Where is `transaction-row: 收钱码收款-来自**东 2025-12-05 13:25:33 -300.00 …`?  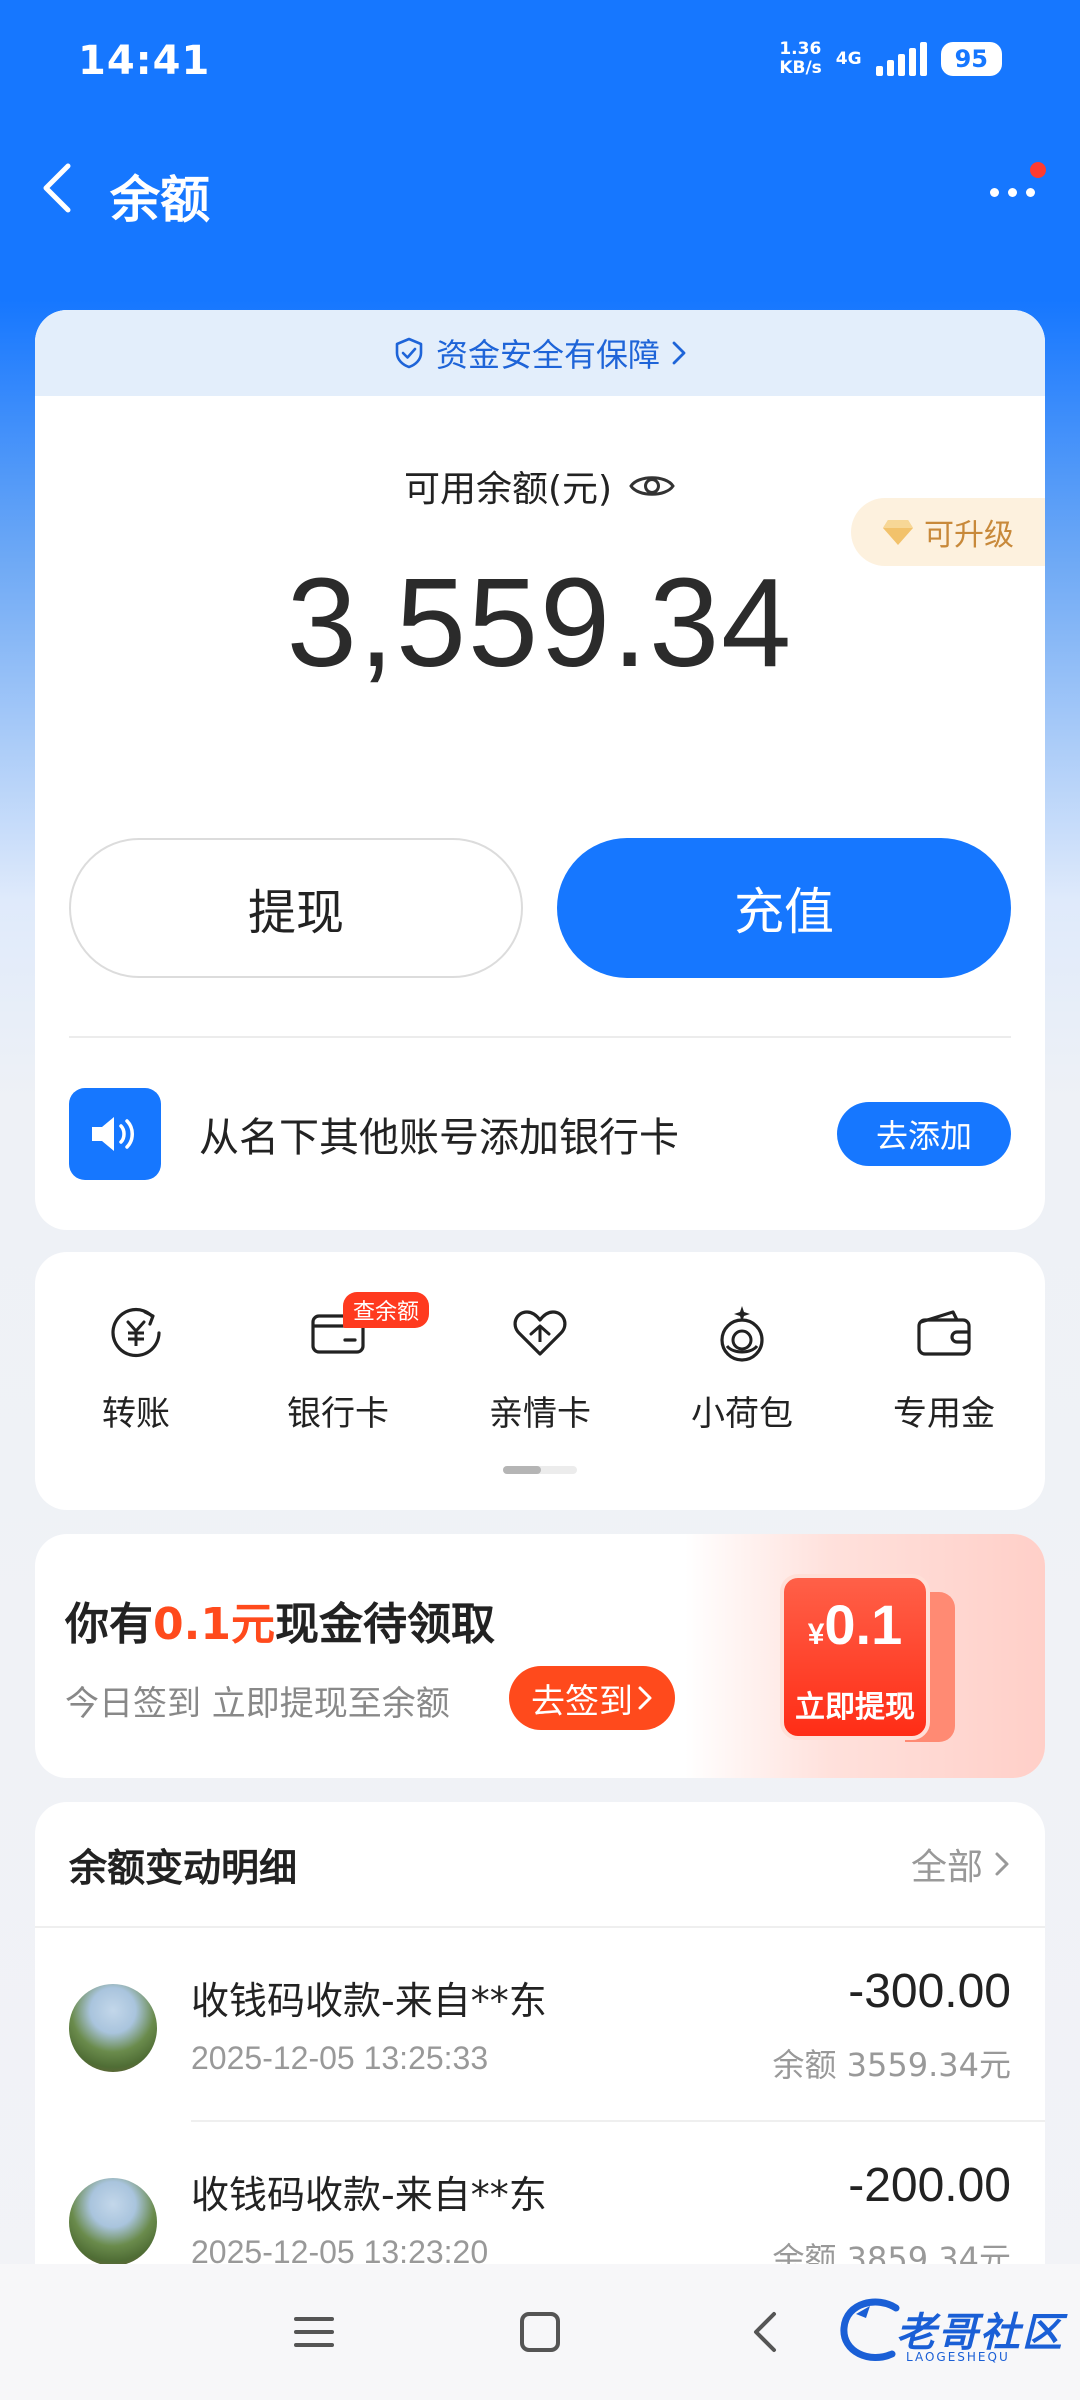
transaction-row: 收钱码收款-来自**东 2025-12-05 13:25:33 -300.00 … is located at coordinates (540, 2024).